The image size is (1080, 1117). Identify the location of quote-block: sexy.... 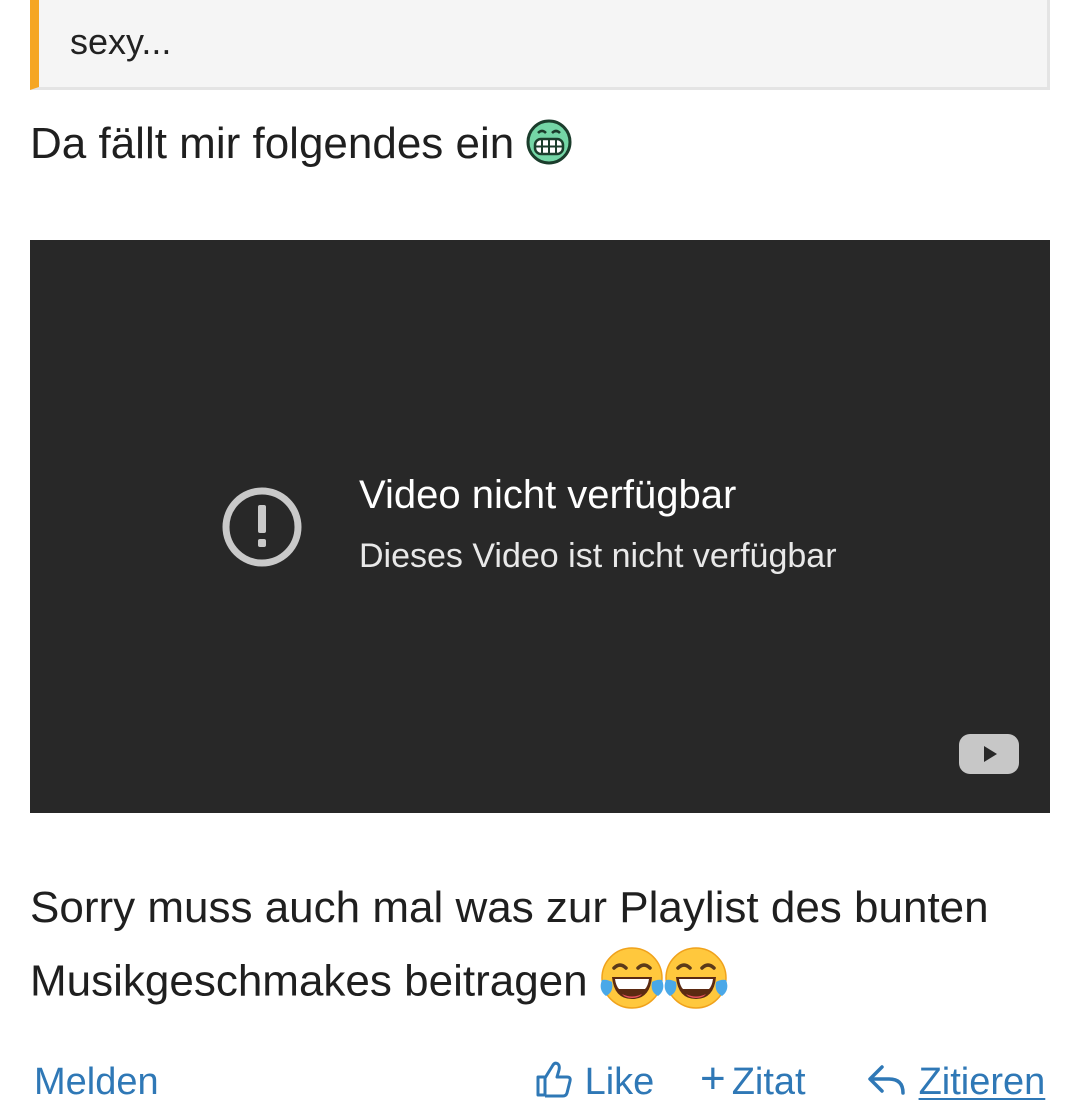
(540, 45).